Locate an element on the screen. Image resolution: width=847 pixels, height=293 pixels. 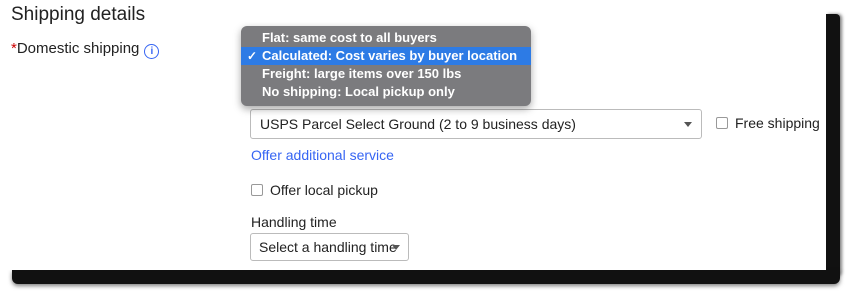
checkmark-icon: ✓ is located at coordinates (252, 56).